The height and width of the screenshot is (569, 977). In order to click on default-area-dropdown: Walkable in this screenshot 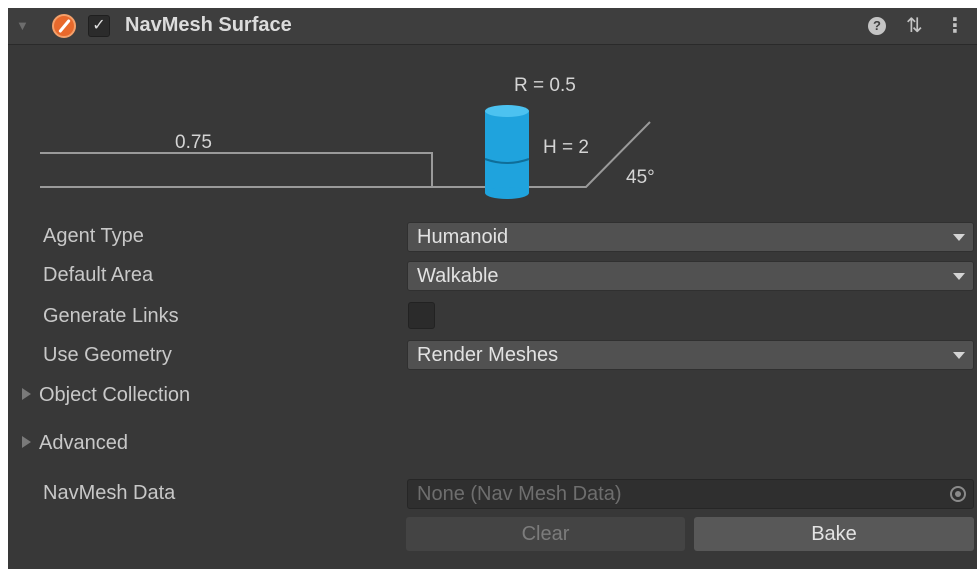, I will do `click(690, 276)`.